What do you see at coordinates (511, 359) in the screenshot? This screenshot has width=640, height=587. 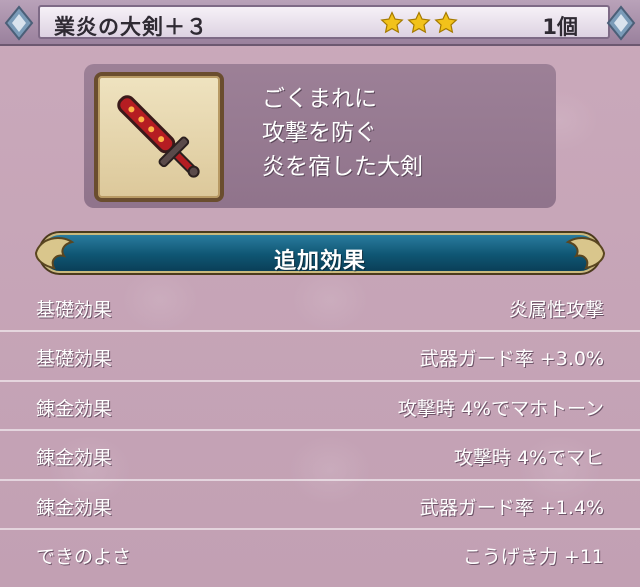 I see `effect-value: 武器ガード率 +3.0%` at bounding box center [511, 359].